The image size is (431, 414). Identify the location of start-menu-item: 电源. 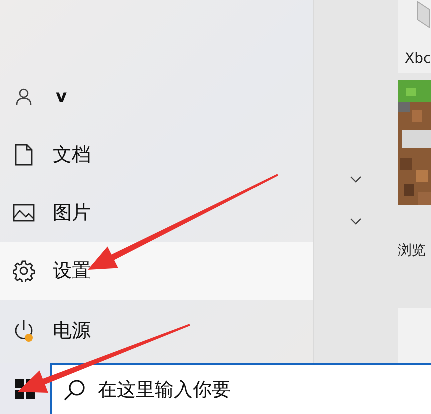
(156, 331).